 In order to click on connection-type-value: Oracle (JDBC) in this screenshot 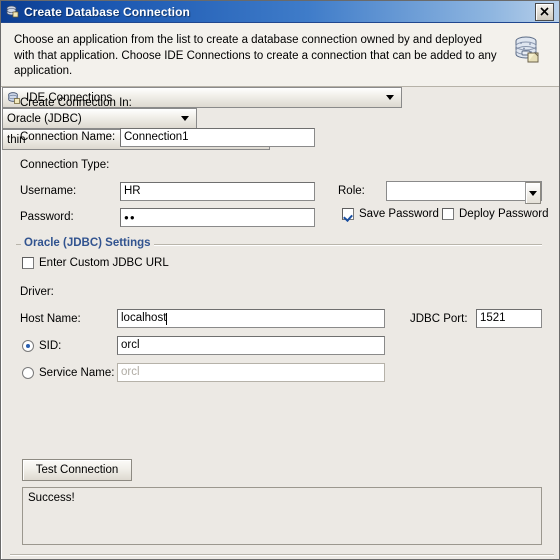, I will do `click(44, 118)`.